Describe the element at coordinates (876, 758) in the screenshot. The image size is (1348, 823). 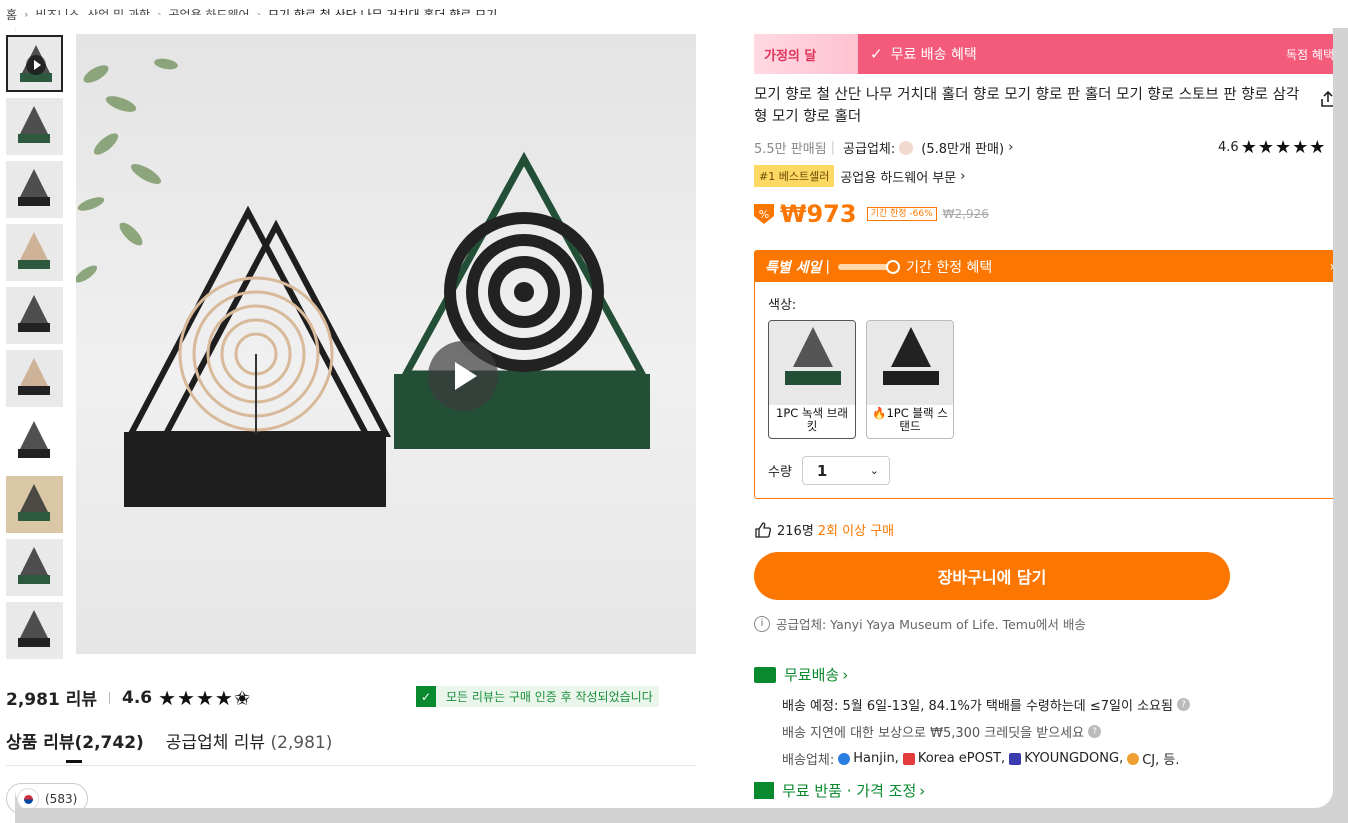
I see `carrier-hanjin: Hanjin,` at that location.